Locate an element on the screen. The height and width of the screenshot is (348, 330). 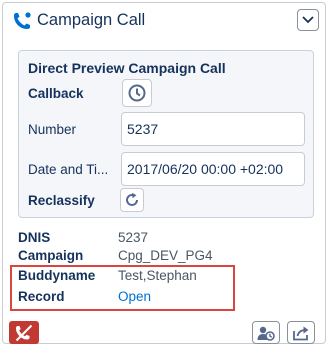
person-clock-icon is located at coordinates (266, 333).